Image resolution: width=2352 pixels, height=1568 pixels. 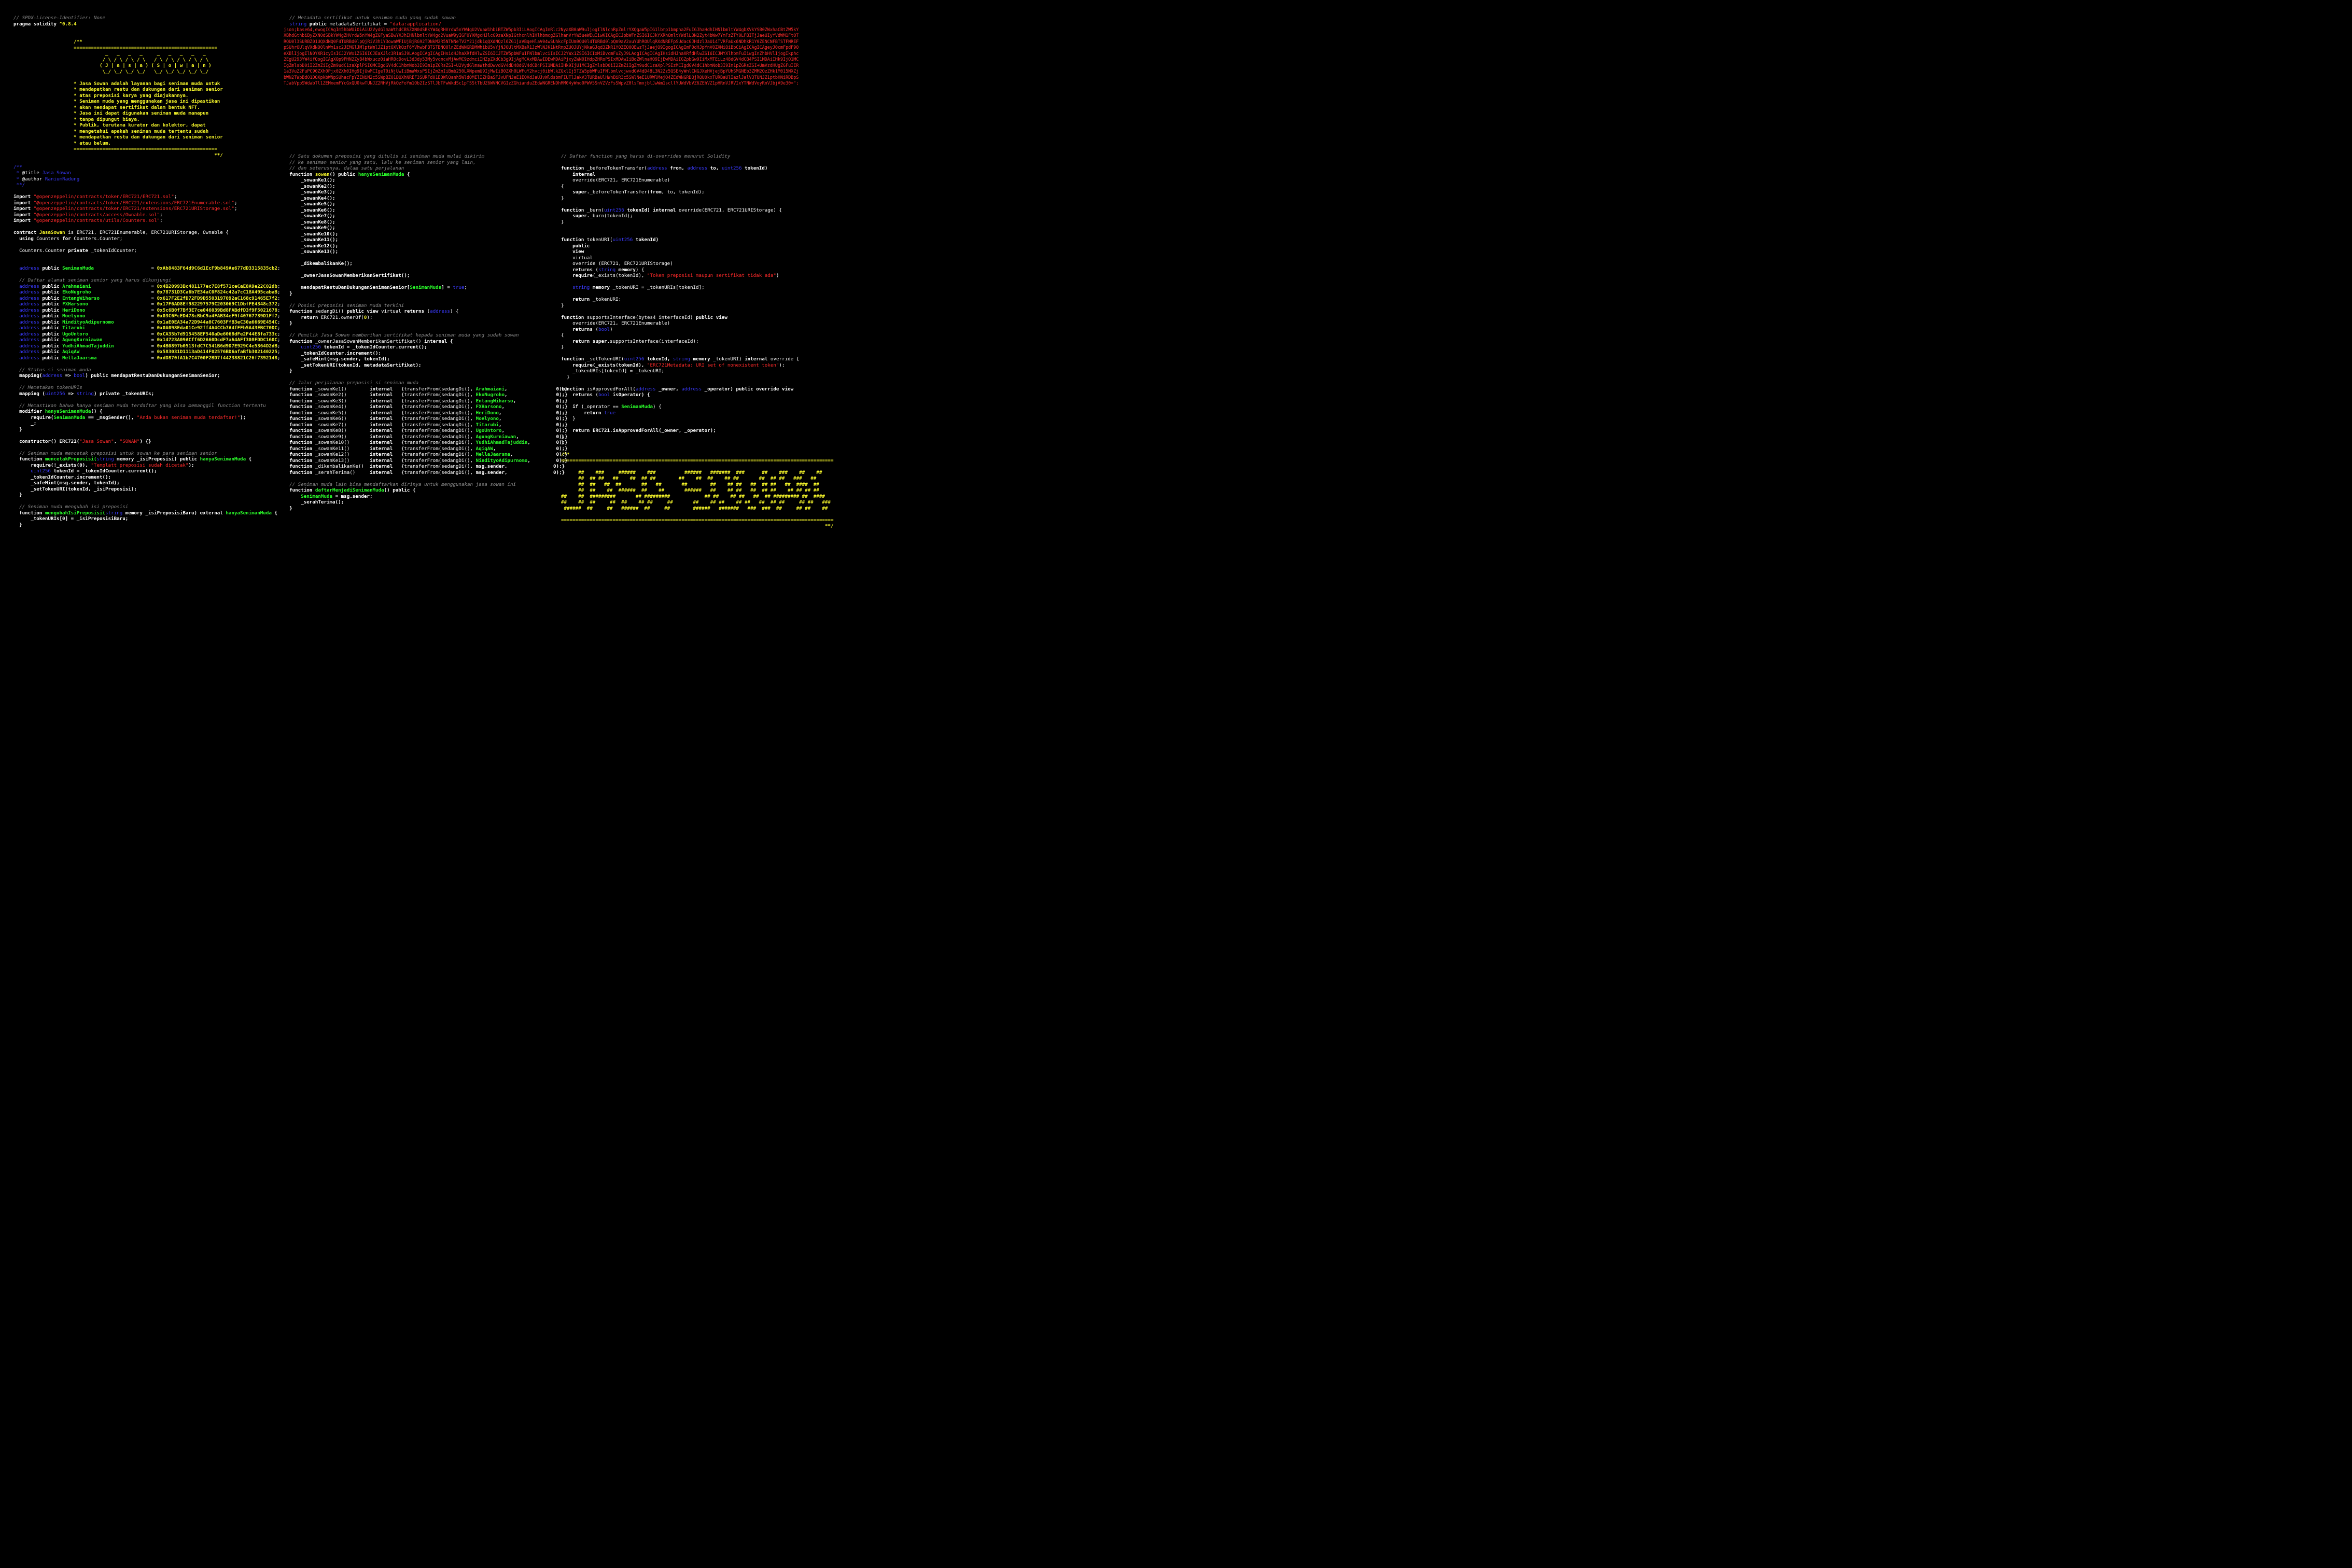 I want to click on code-line: _sowanKe8();, so click(x=426, y=222).